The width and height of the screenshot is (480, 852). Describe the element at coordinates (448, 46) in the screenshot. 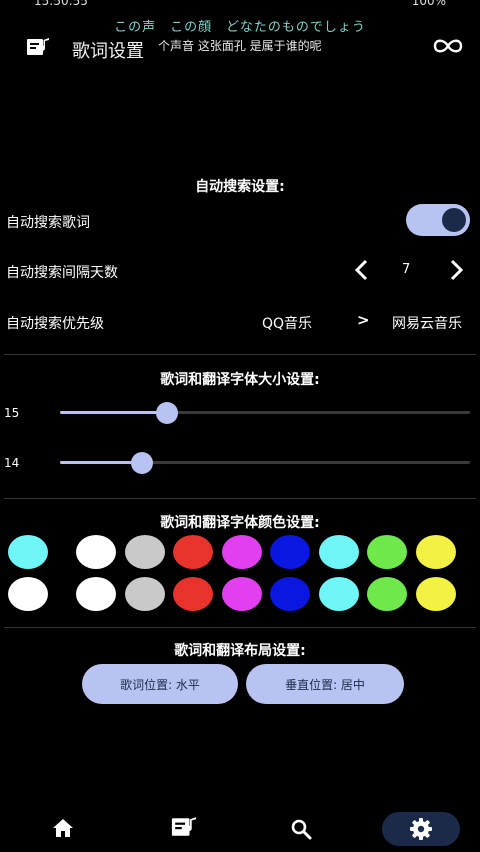

I see `infinity-icon` at that location.